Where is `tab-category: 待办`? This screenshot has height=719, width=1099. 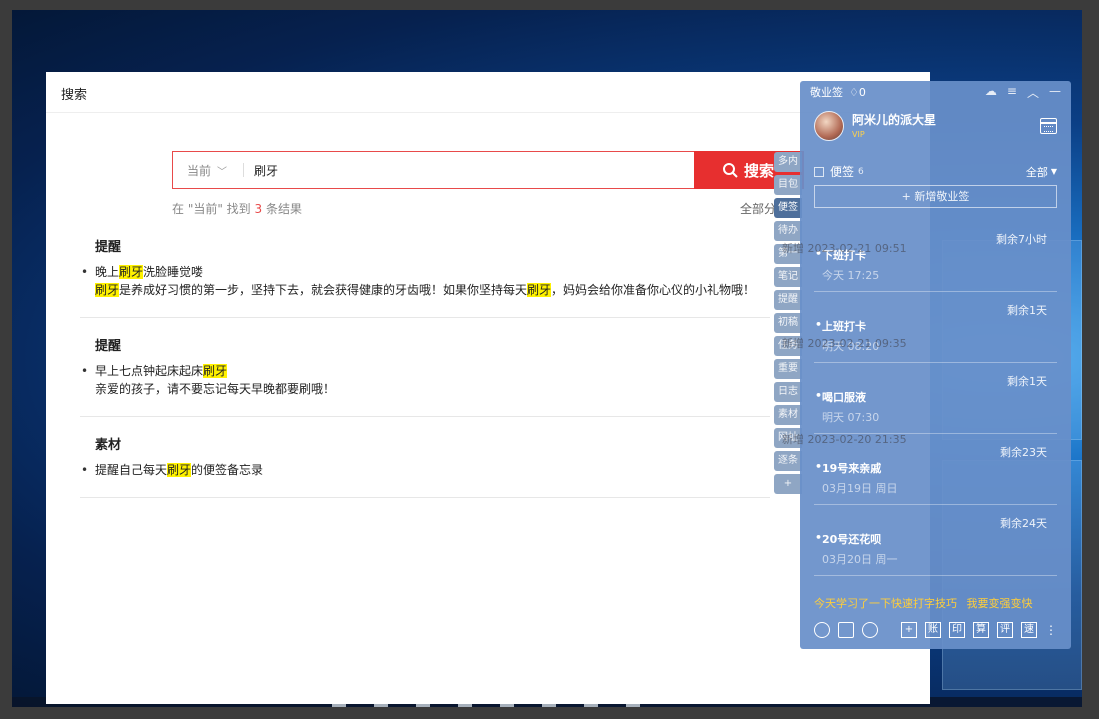 tab-category: 待办 is located at coordinates (788, 231).